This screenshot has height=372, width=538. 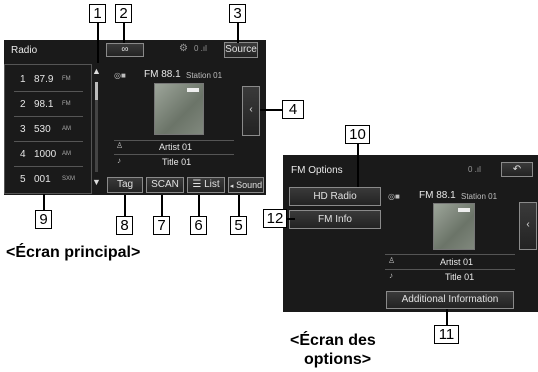 What do you see at coordinates (162, 74) in the screenshot?
I see `station-frequency: FM 88.1` at bounding box center [162, 74].